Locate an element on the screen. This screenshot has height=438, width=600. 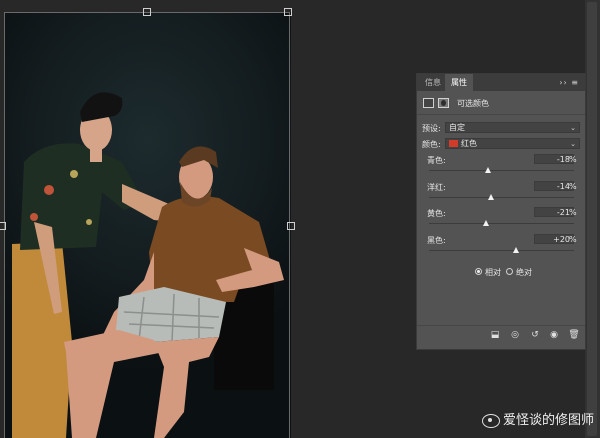
transform-handle-right is located at coordinates (291, 226).